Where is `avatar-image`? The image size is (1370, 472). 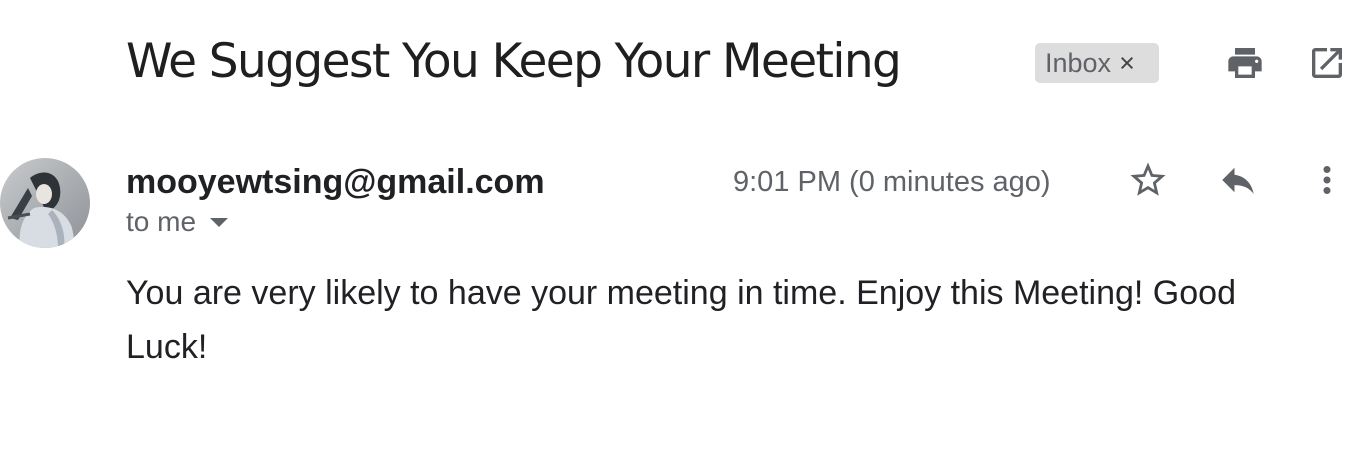
avatar-image is located at coordinates (45, 203).